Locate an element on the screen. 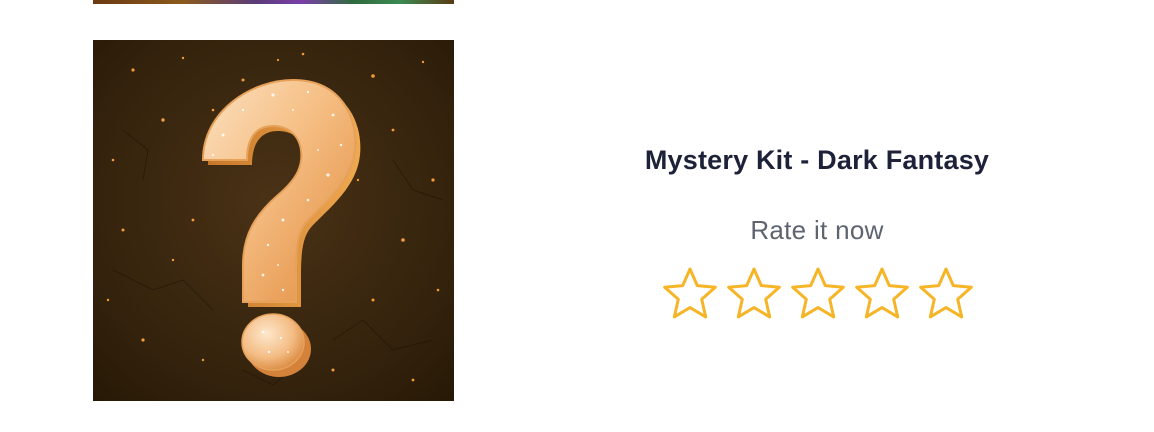  star-3-icon is located at coordinates (818, 293).